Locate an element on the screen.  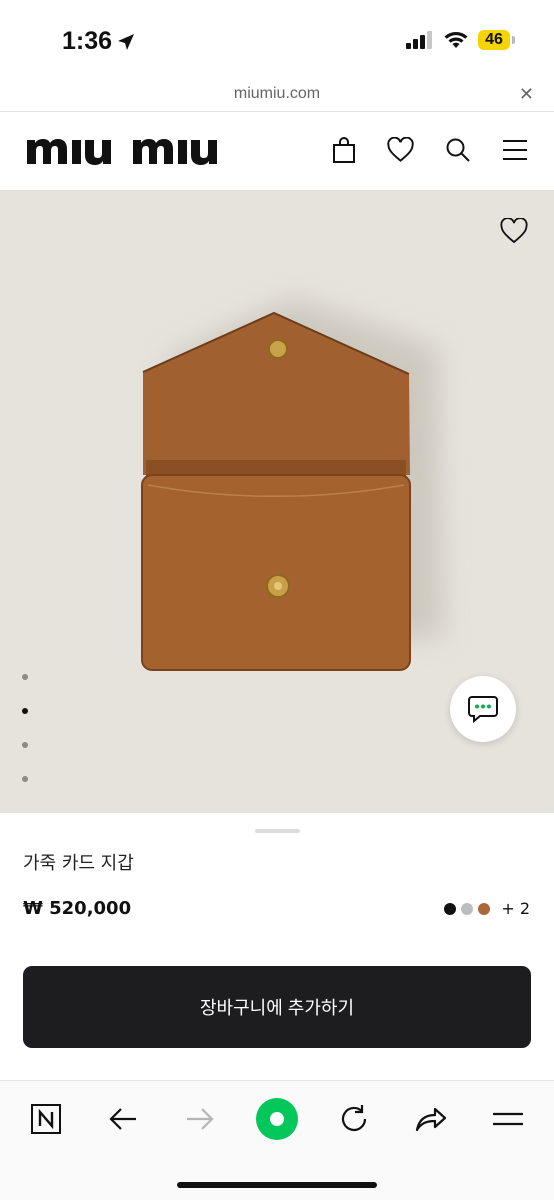
battery-level: 46 is located at coordinates (494, 39).